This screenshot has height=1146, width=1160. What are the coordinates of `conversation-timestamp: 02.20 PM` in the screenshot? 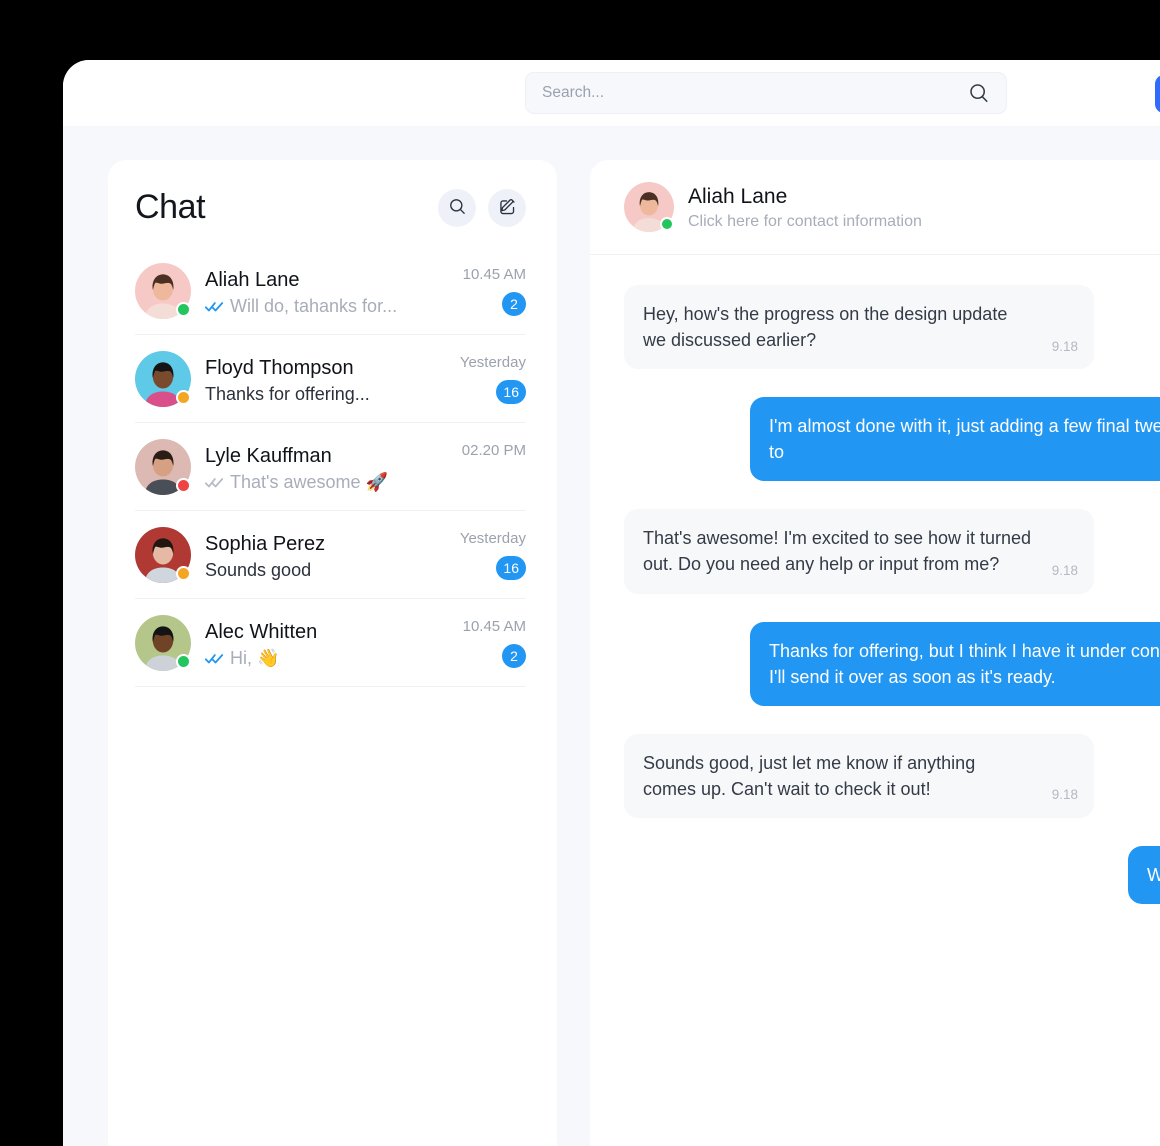 It's located at (493, 450).